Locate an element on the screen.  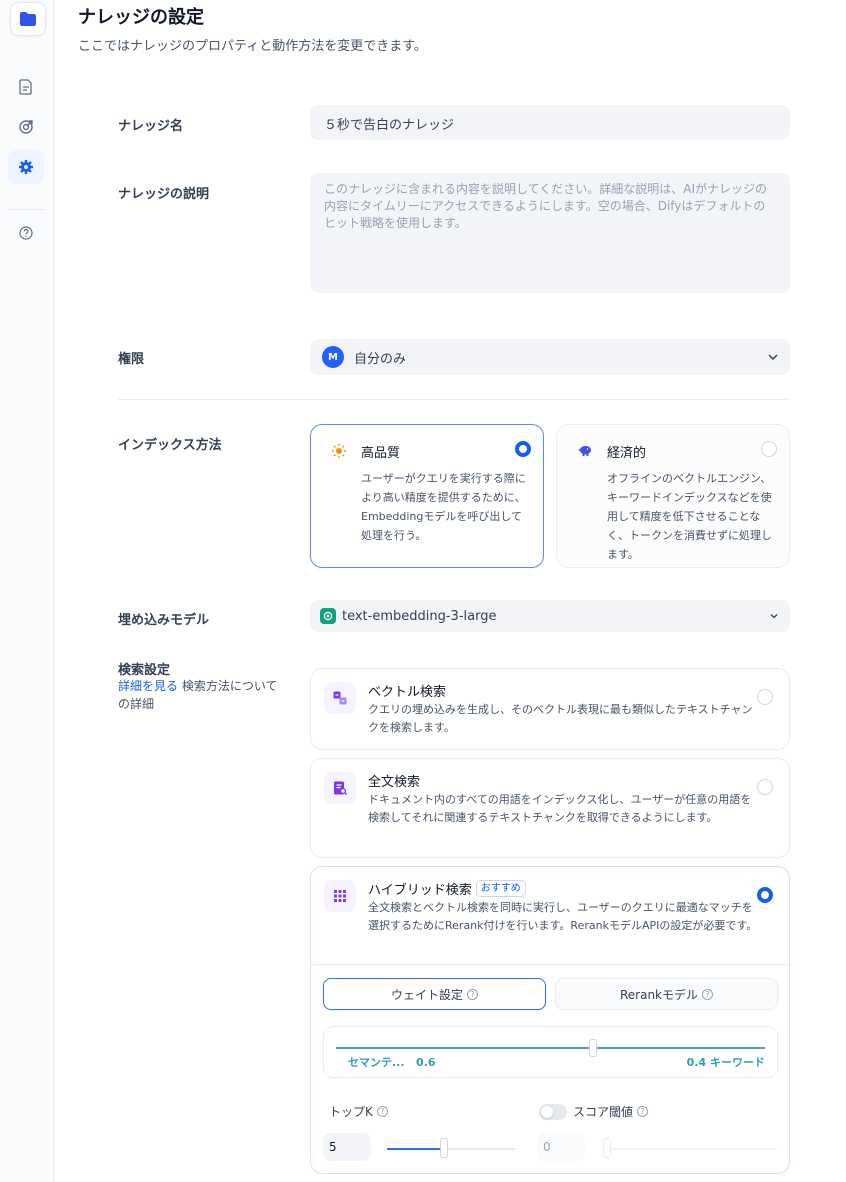
keyword-value: 0.4 is located at coordinates (696, 1062).